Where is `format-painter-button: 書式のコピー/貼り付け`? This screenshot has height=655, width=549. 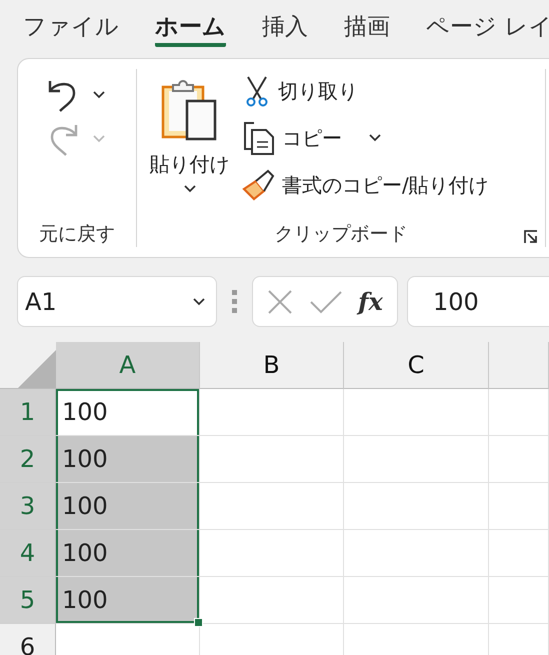 format-painter-button: 書式のコピー/貼り付け is located at coordinates (365, 185).